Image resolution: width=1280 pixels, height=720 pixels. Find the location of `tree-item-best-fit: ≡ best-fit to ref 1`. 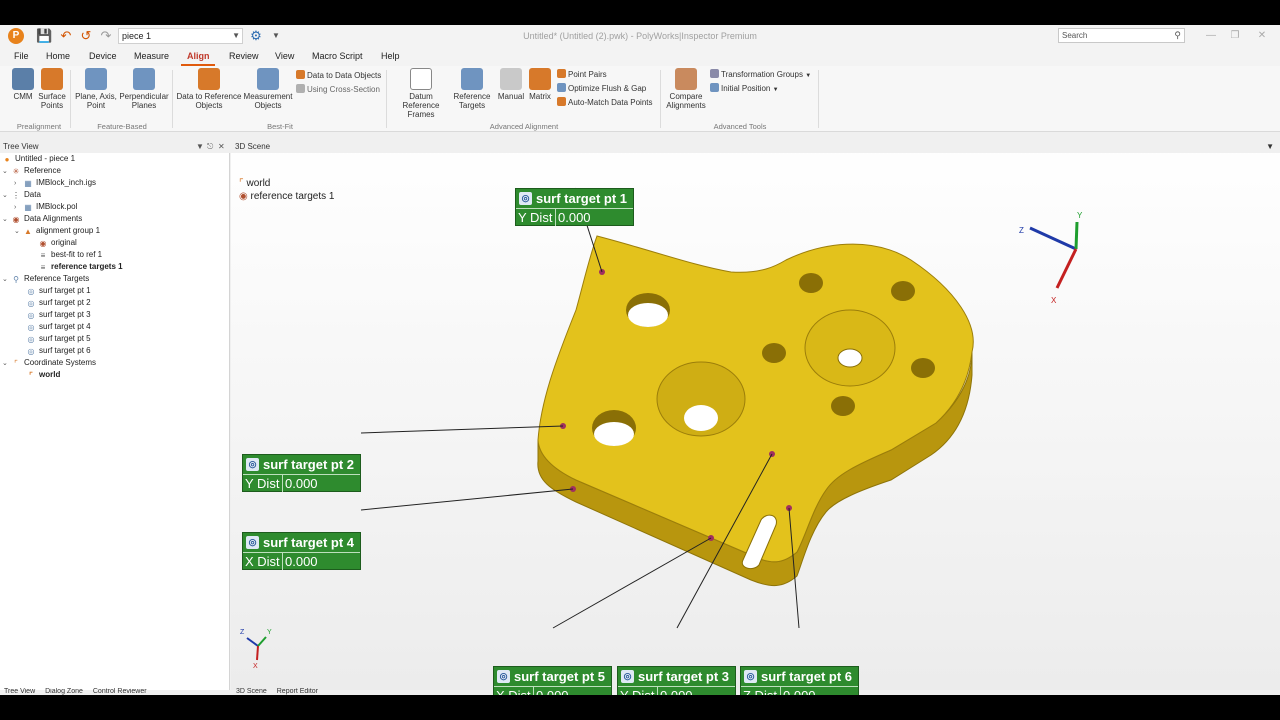

tree-item-best-fit: ≡ best-fit to ref 1 is located at coordinates (70, 255).